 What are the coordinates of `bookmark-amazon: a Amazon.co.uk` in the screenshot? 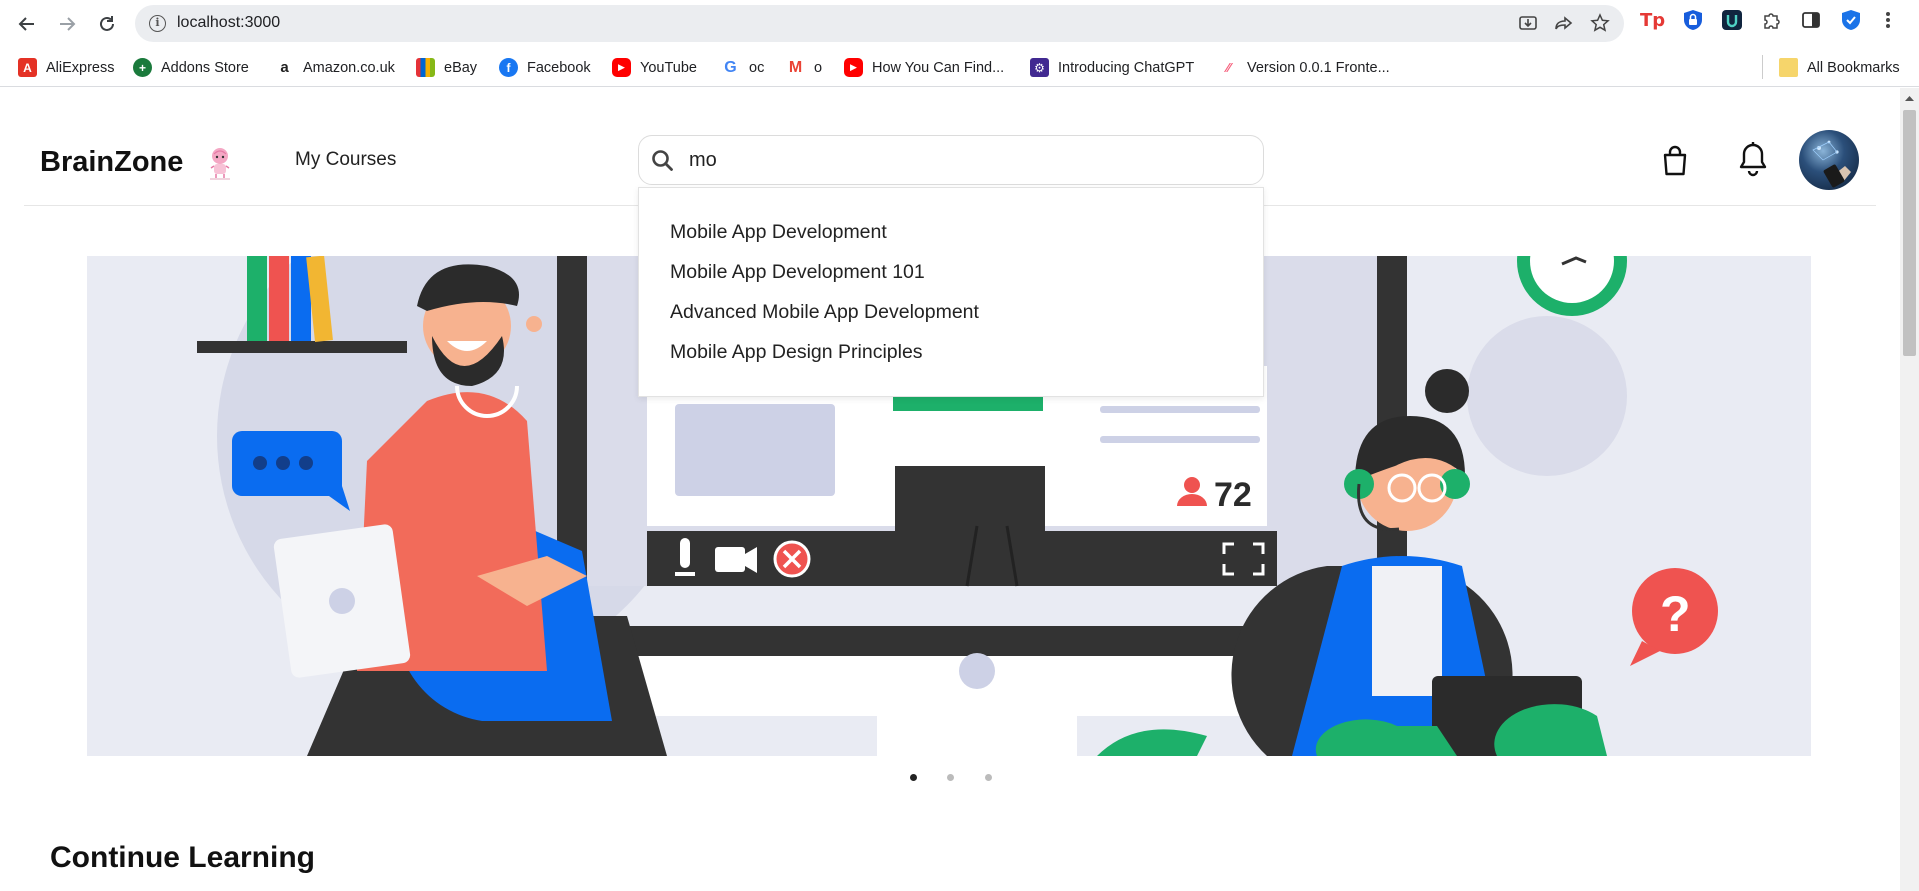 It's located at (335, 67).